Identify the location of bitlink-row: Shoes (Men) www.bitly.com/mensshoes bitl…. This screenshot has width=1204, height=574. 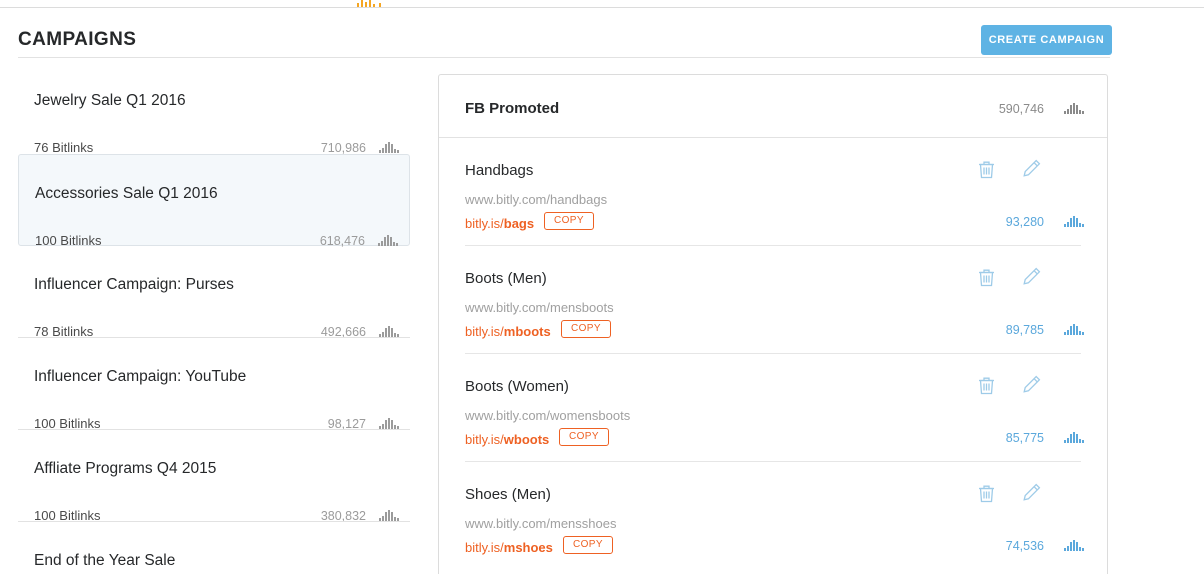
(773, 516).